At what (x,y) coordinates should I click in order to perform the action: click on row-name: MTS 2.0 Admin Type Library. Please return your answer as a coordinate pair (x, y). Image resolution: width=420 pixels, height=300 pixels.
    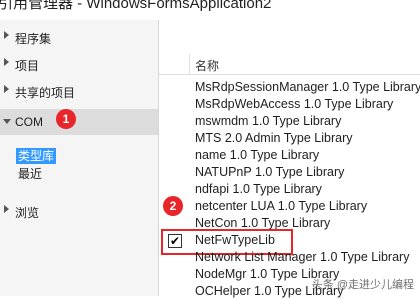
    Looking at the image, I should click on (274, 138).